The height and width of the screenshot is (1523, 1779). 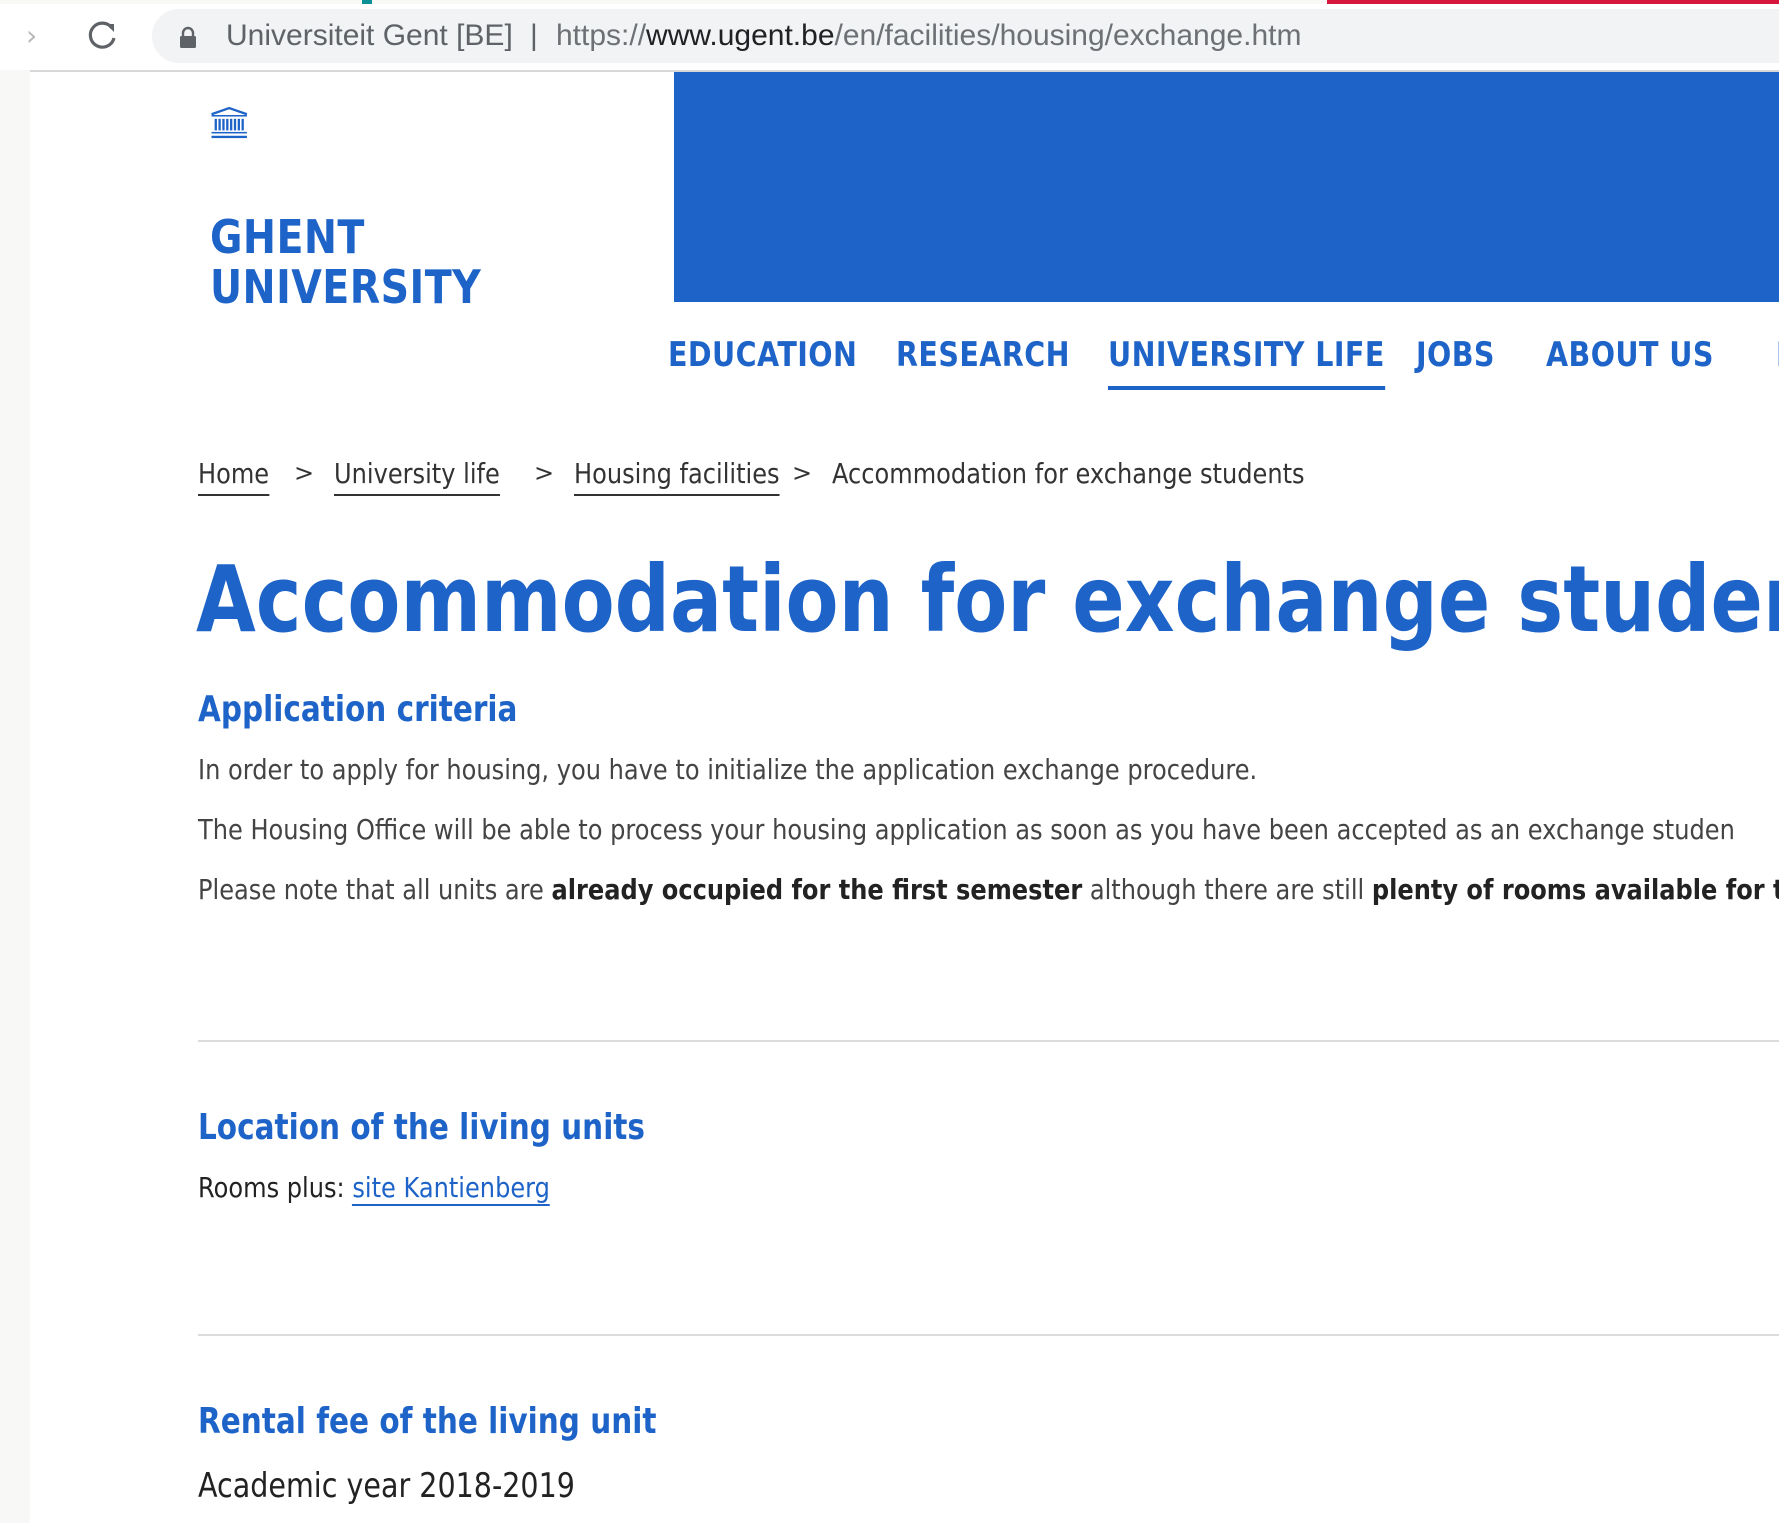 What do you see at coordinates (267, 1187) in the screenshot?
I see `rooms-plus-label: Rooms plus` at bounding box center [267, 1187].